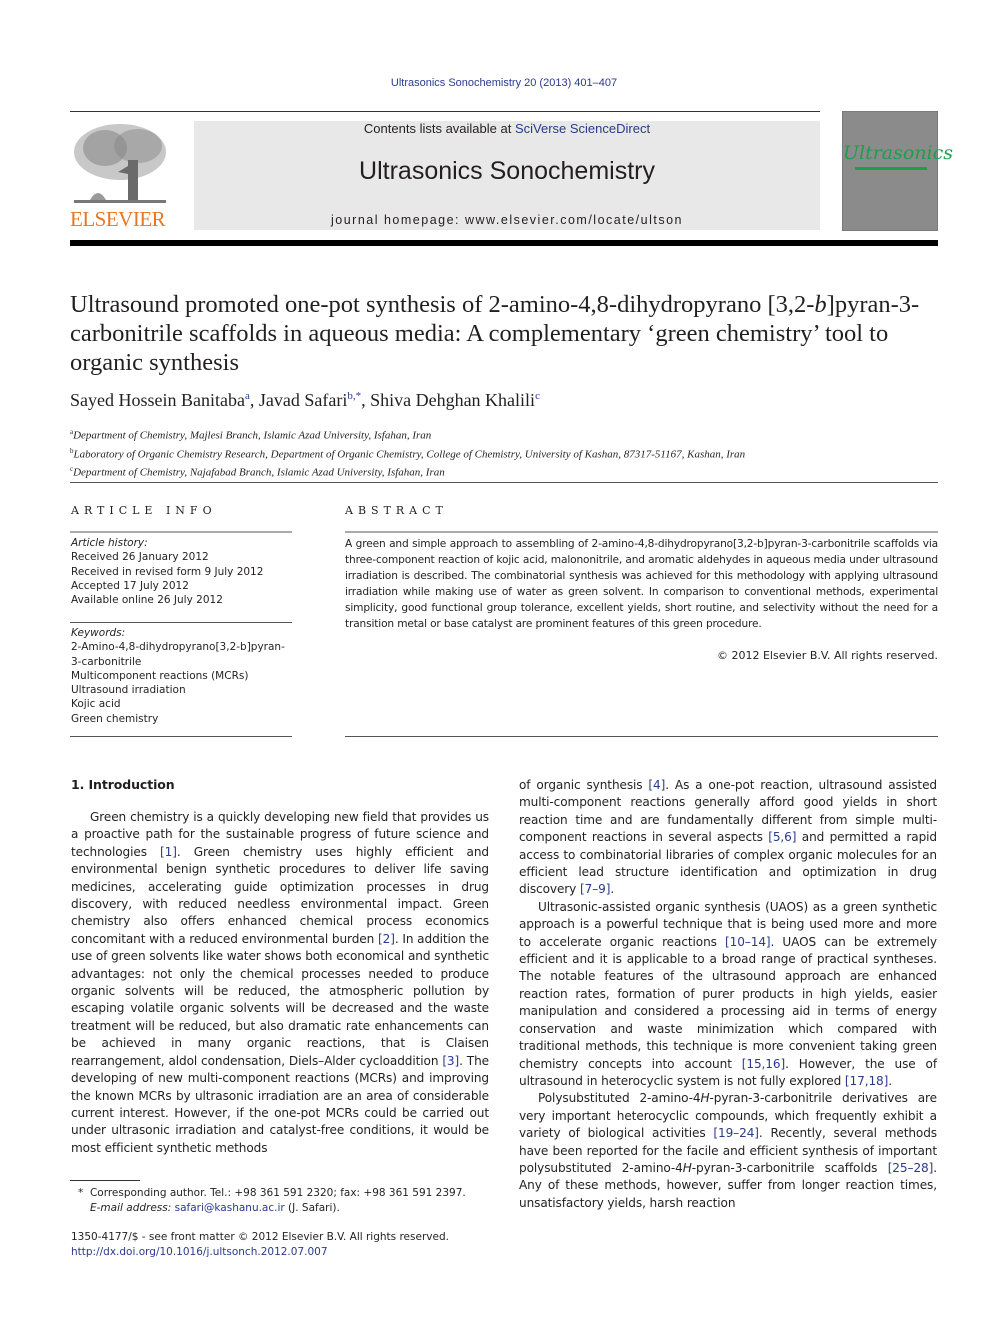 The image size is (992, 1323). Describe the element at coordinates (109, 543) in the screenshot. I see `history-label: Article history:` at that location.